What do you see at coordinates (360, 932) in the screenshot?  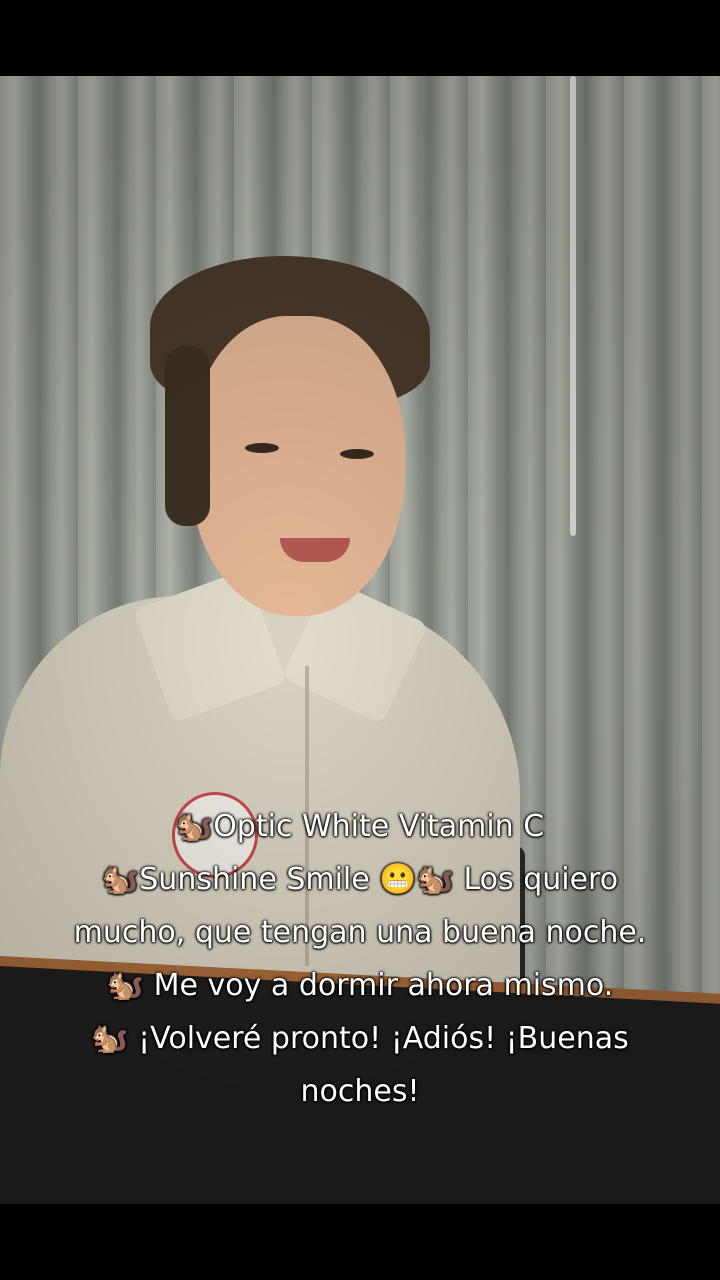 I see `caption-line-3: mucho, que tengan una buena noche.` at bounding box center [360, 932].